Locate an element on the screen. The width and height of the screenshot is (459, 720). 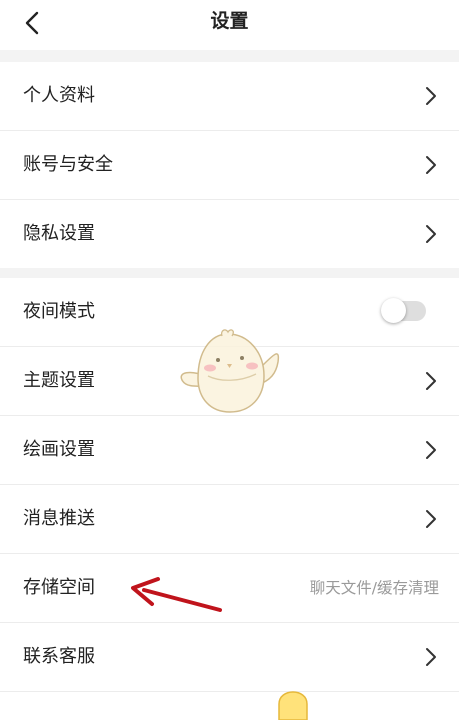
row-storage-label: 存储空间 is located at coordinates (59, 587).